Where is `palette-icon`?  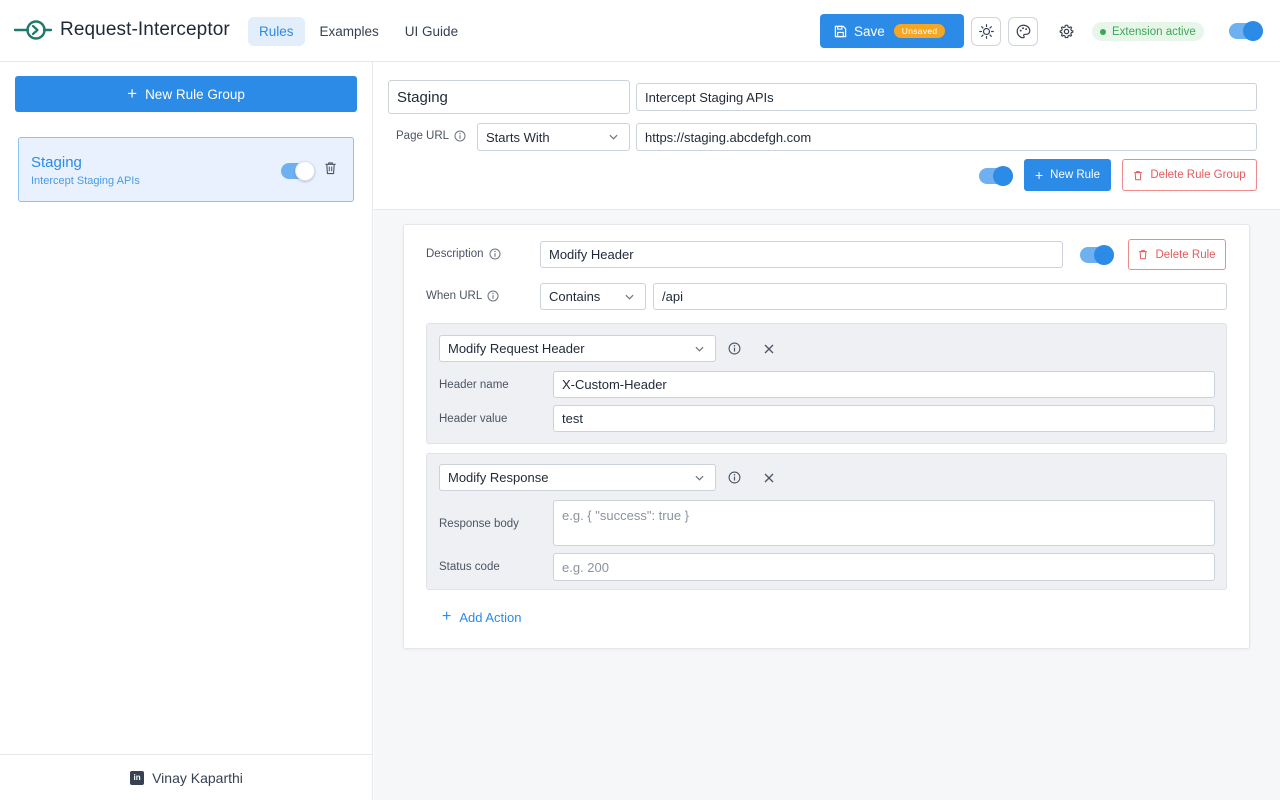 palette-icon is located at coordinates (1023, 31).